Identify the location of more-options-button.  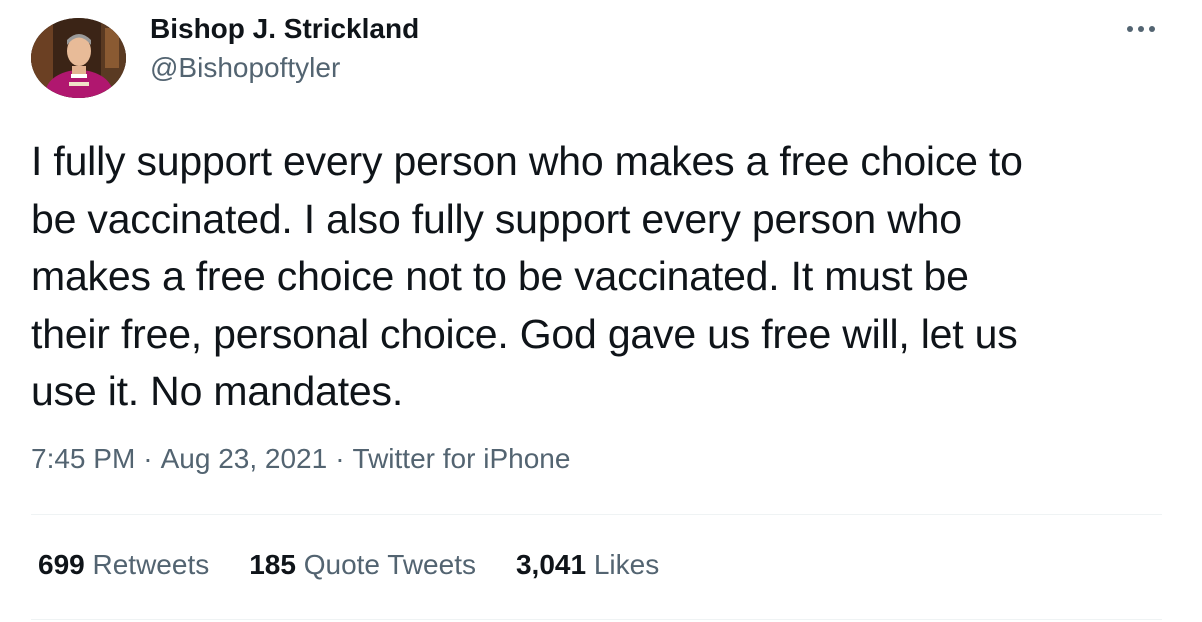
(1141, 29).